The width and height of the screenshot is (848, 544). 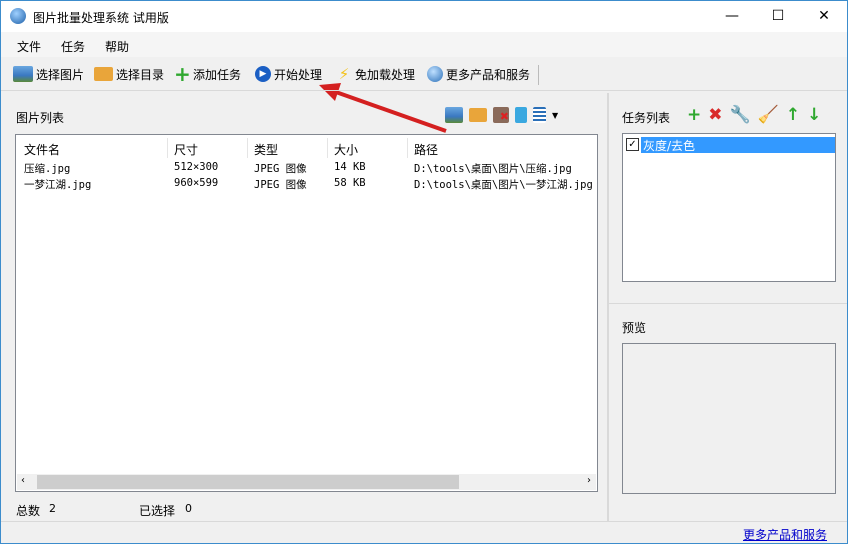 What do you see at coordinates (157, 511) in the screenshot?
I see `selected-label: 已选择` at bounding box center [157, 511].